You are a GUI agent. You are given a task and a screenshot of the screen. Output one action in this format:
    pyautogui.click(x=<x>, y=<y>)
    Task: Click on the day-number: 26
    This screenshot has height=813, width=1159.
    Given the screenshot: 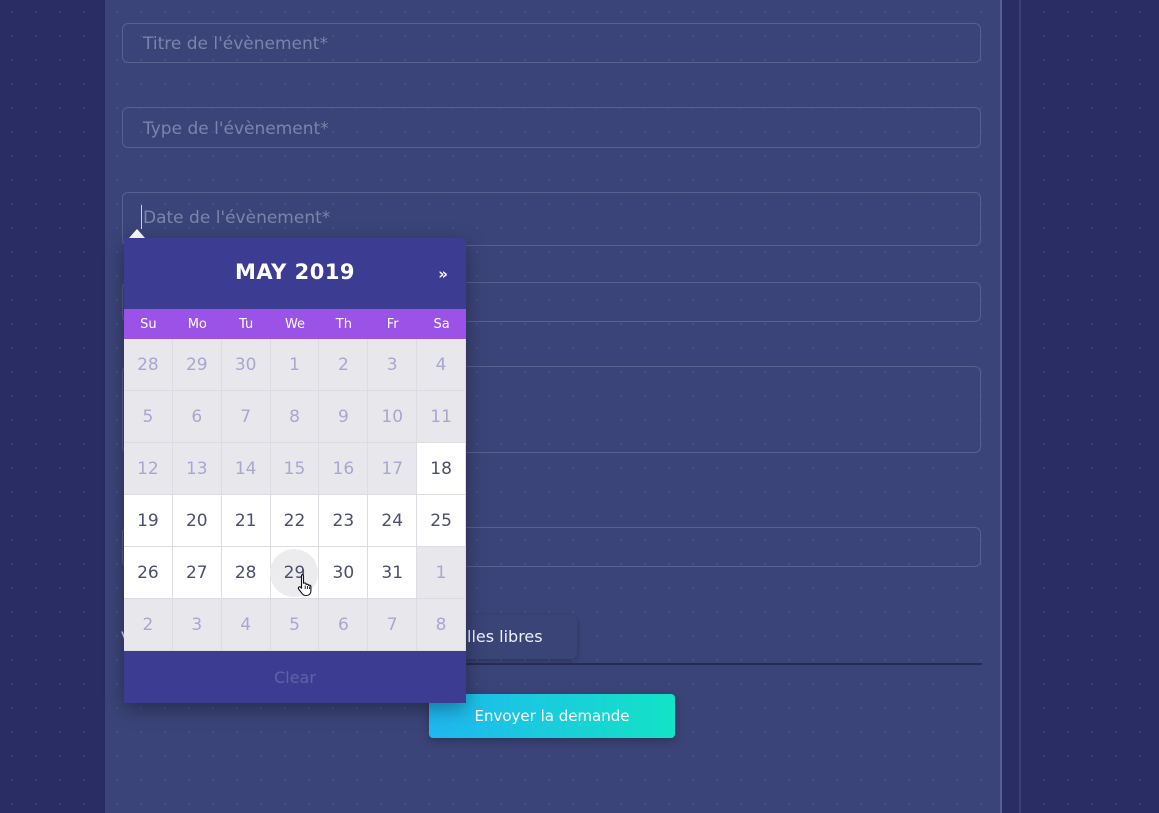 What is the action you would take?
    pyautogui.click(x=148, y=572)
    